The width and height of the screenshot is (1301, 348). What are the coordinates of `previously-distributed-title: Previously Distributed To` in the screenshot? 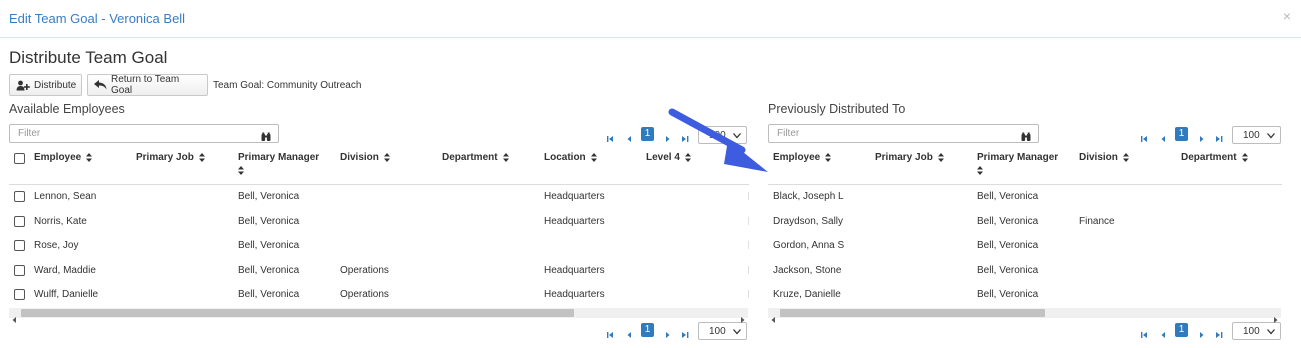 It's located at (837, 109).